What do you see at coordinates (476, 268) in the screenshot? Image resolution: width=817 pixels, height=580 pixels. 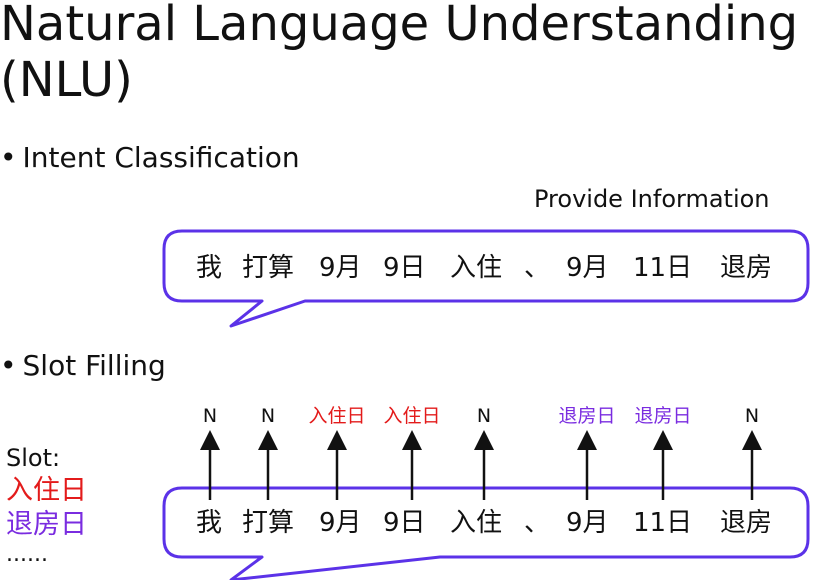 I see `intent-sentence-token: 入住` at bounding box center [476, 268].